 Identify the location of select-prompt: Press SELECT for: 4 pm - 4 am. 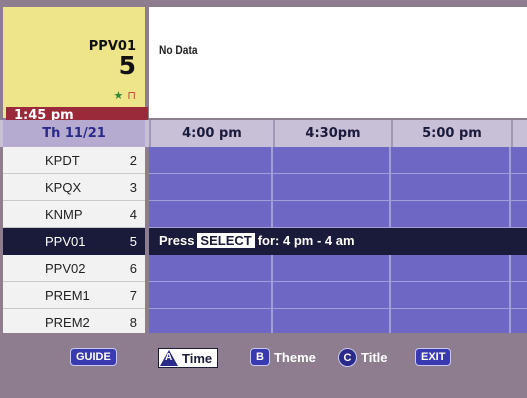
(257, 240).